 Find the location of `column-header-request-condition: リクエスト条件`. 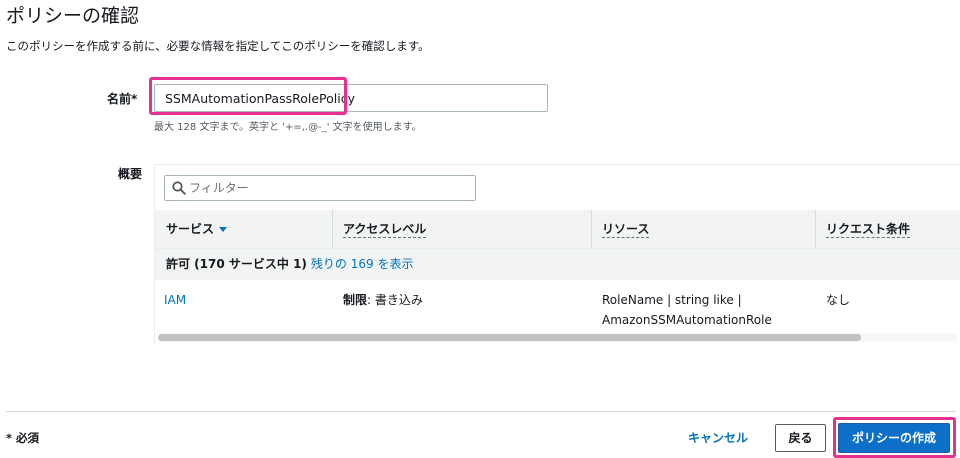

column-header-request-condition: リクエスト条件 is located at coordinates (868, 229).